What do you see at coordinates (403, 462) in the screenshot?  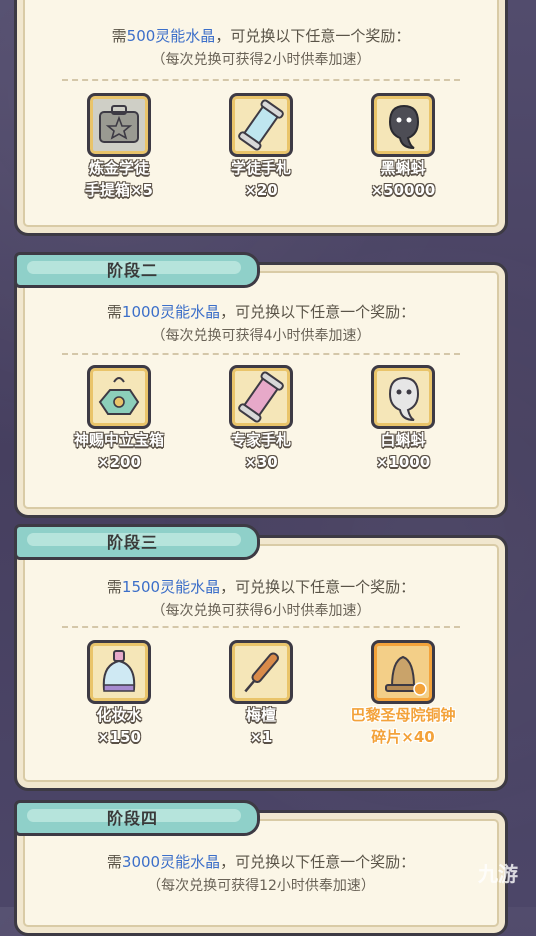 I see `reward-quantity: ×1000` at bounding box center [403, 462].